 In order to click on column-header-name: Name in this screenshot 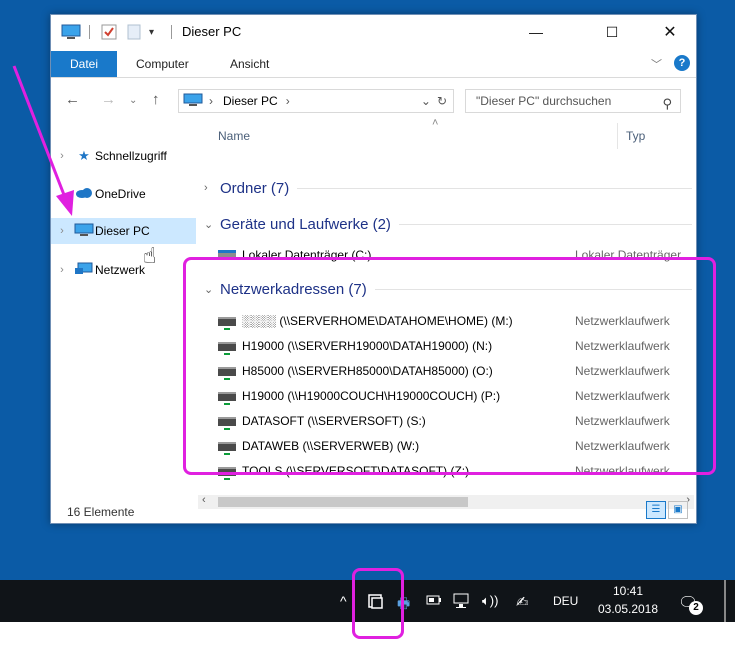, I will do `click(234, 136)`.